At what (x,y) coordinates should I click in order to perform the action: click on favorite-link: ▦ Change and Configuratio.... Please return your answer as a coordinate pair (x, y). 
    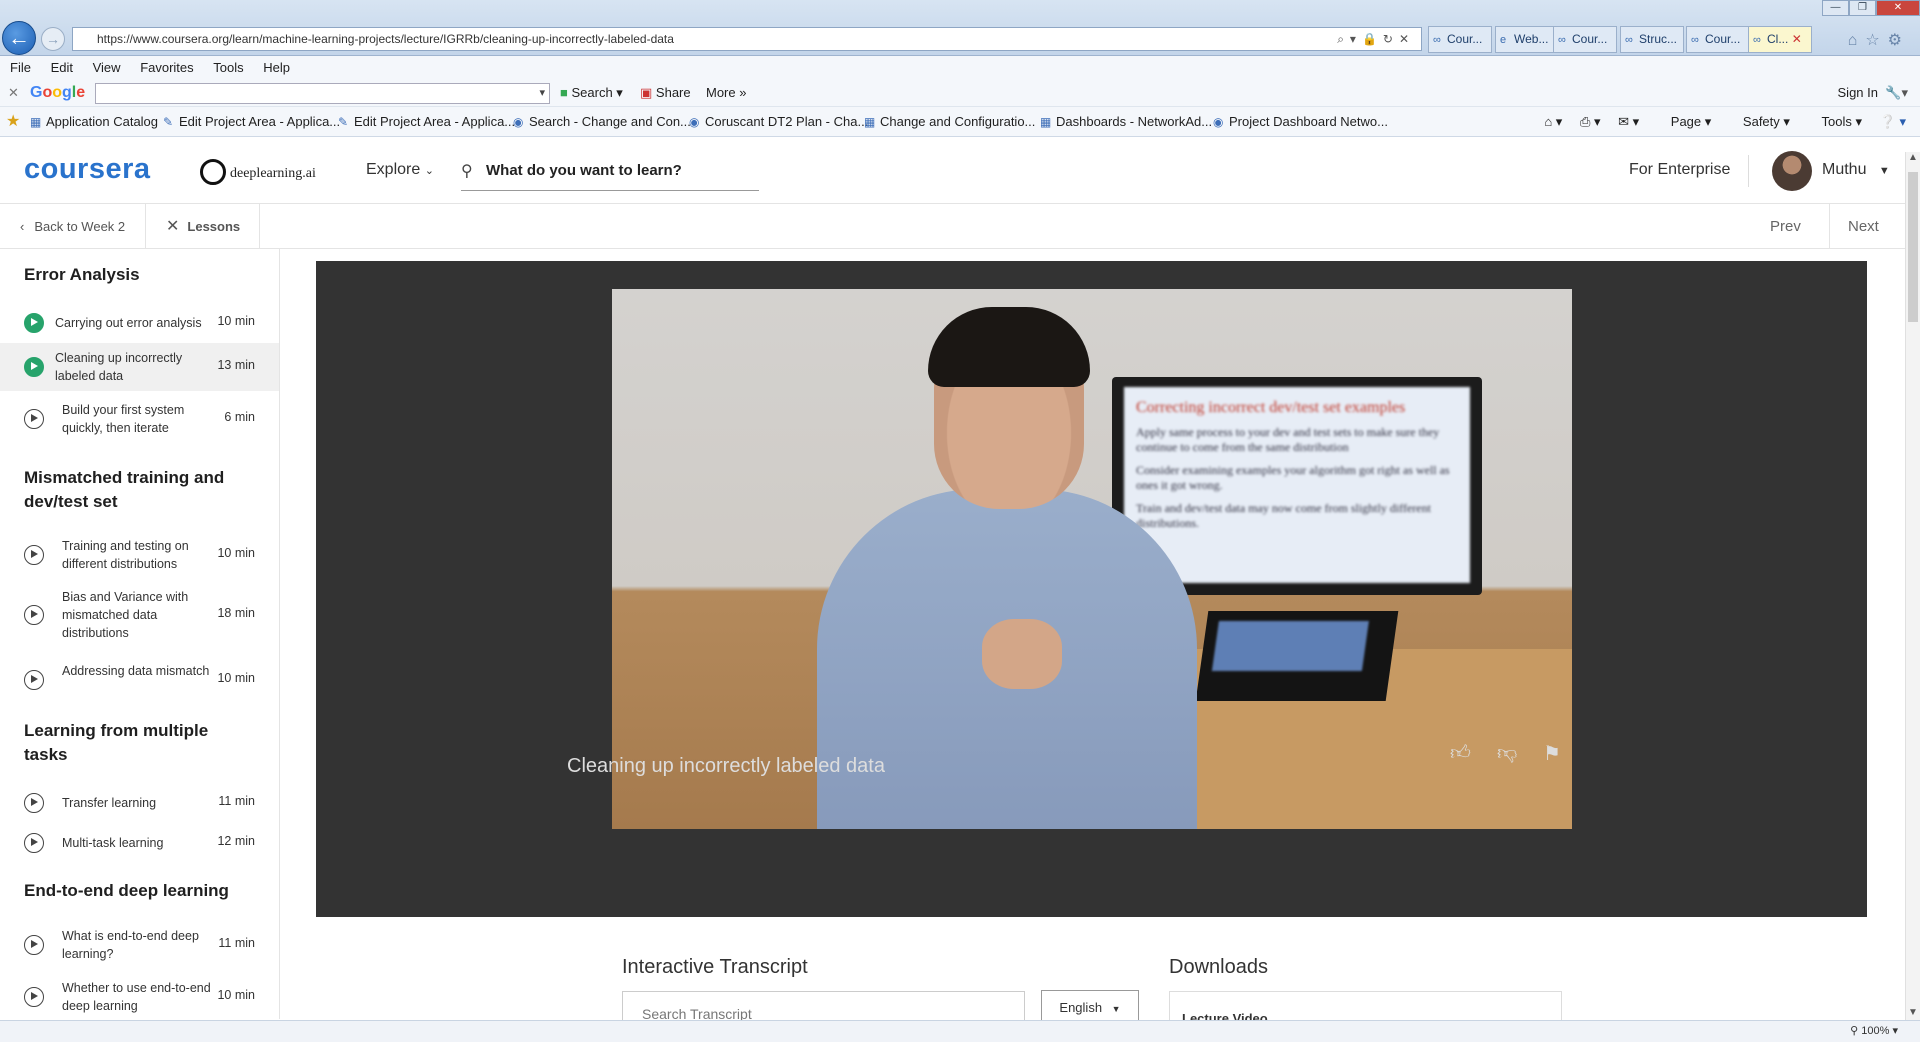
    Looking at the image, I should click on (949, 122).